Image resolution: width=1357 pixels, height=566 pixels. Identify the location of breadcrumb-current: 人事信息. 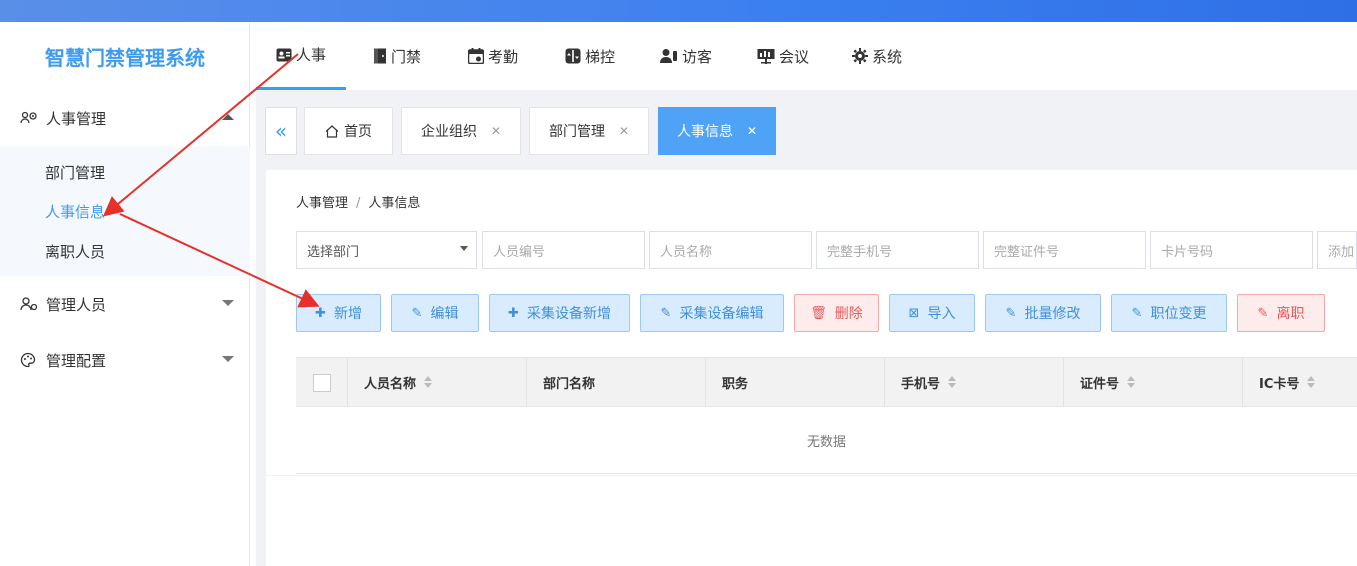
(394, 203).